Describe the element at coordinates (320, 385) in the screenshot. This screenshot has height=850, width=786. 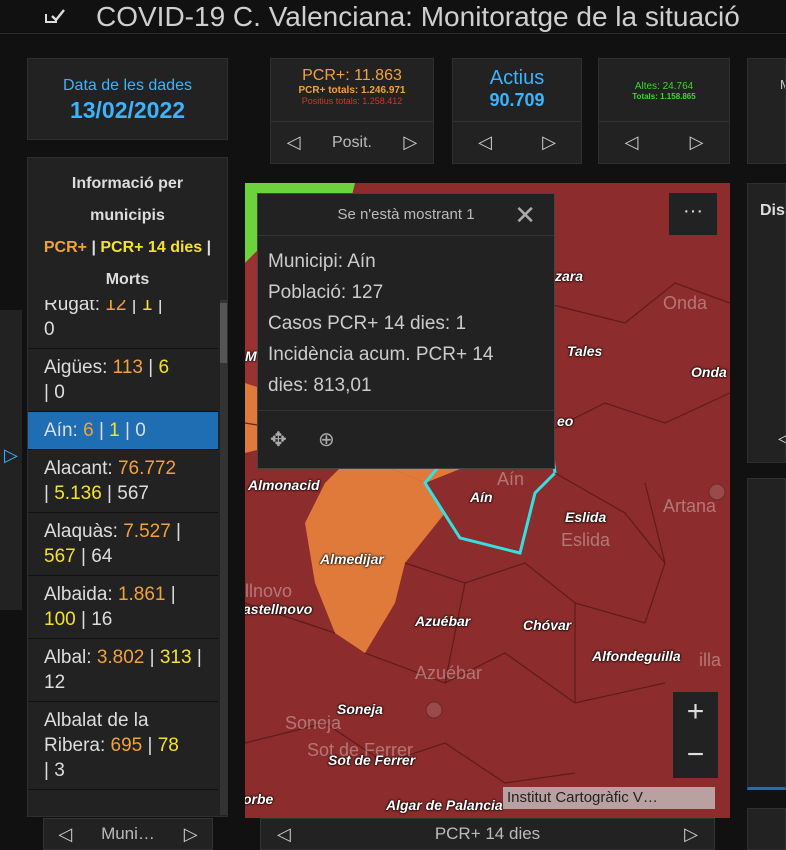
I see `popup-incidencia-2: dies: 813,01` at that location.